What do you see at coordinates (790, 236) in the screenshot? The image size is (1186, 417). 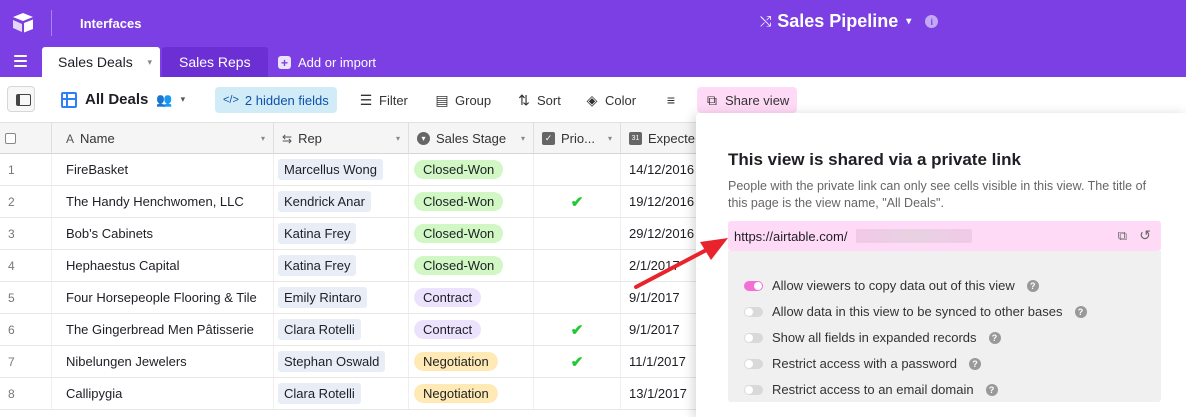 I see `share-link-url: https://airtable.com/` at bounding box center [790, 236].